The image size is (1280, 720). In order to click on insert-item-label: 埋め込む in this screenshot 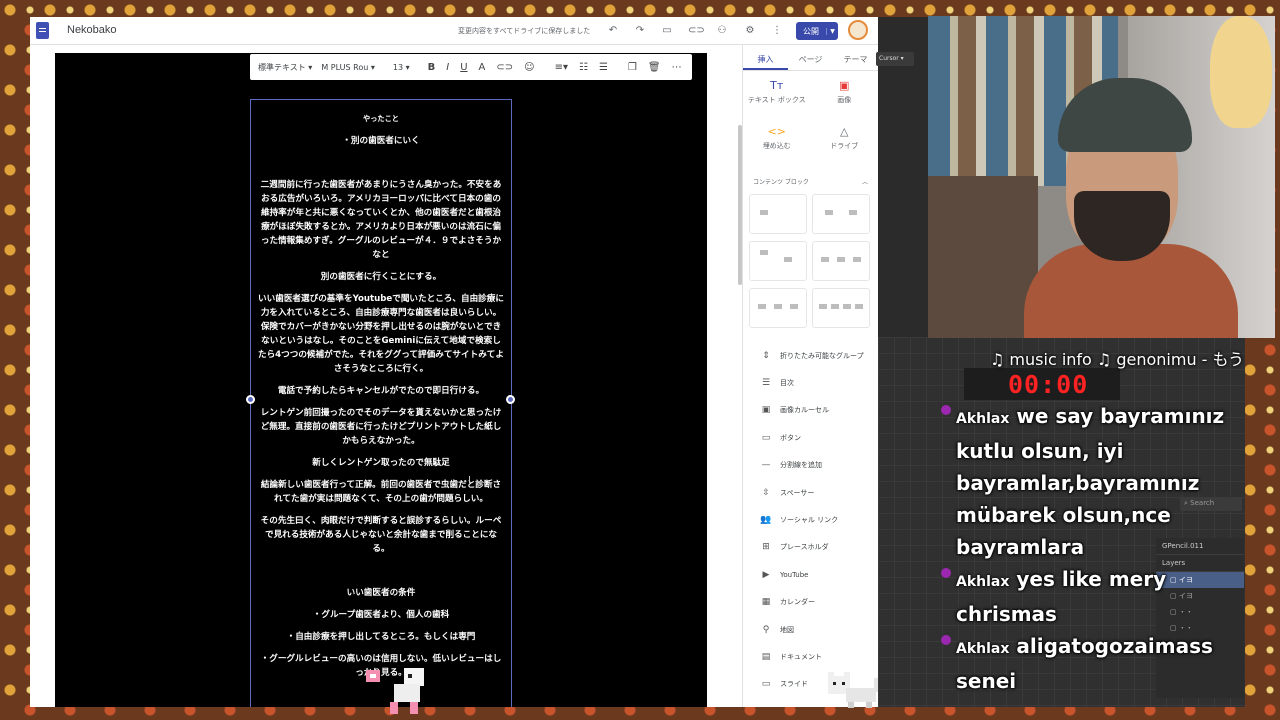, I will do `click(776, 146)`.